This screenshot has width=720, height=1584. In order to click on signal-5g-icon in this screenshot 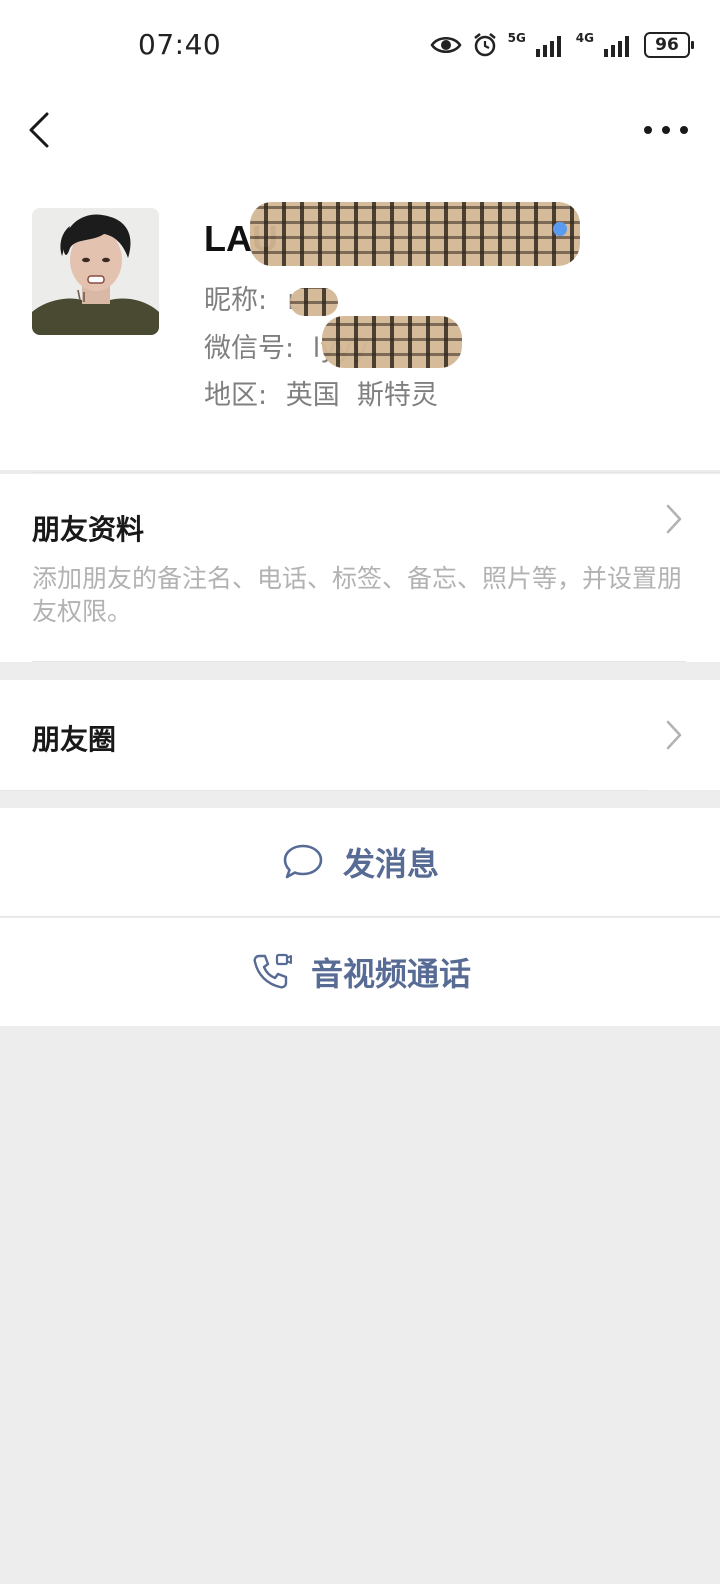, I will do `click(548, 46)`.